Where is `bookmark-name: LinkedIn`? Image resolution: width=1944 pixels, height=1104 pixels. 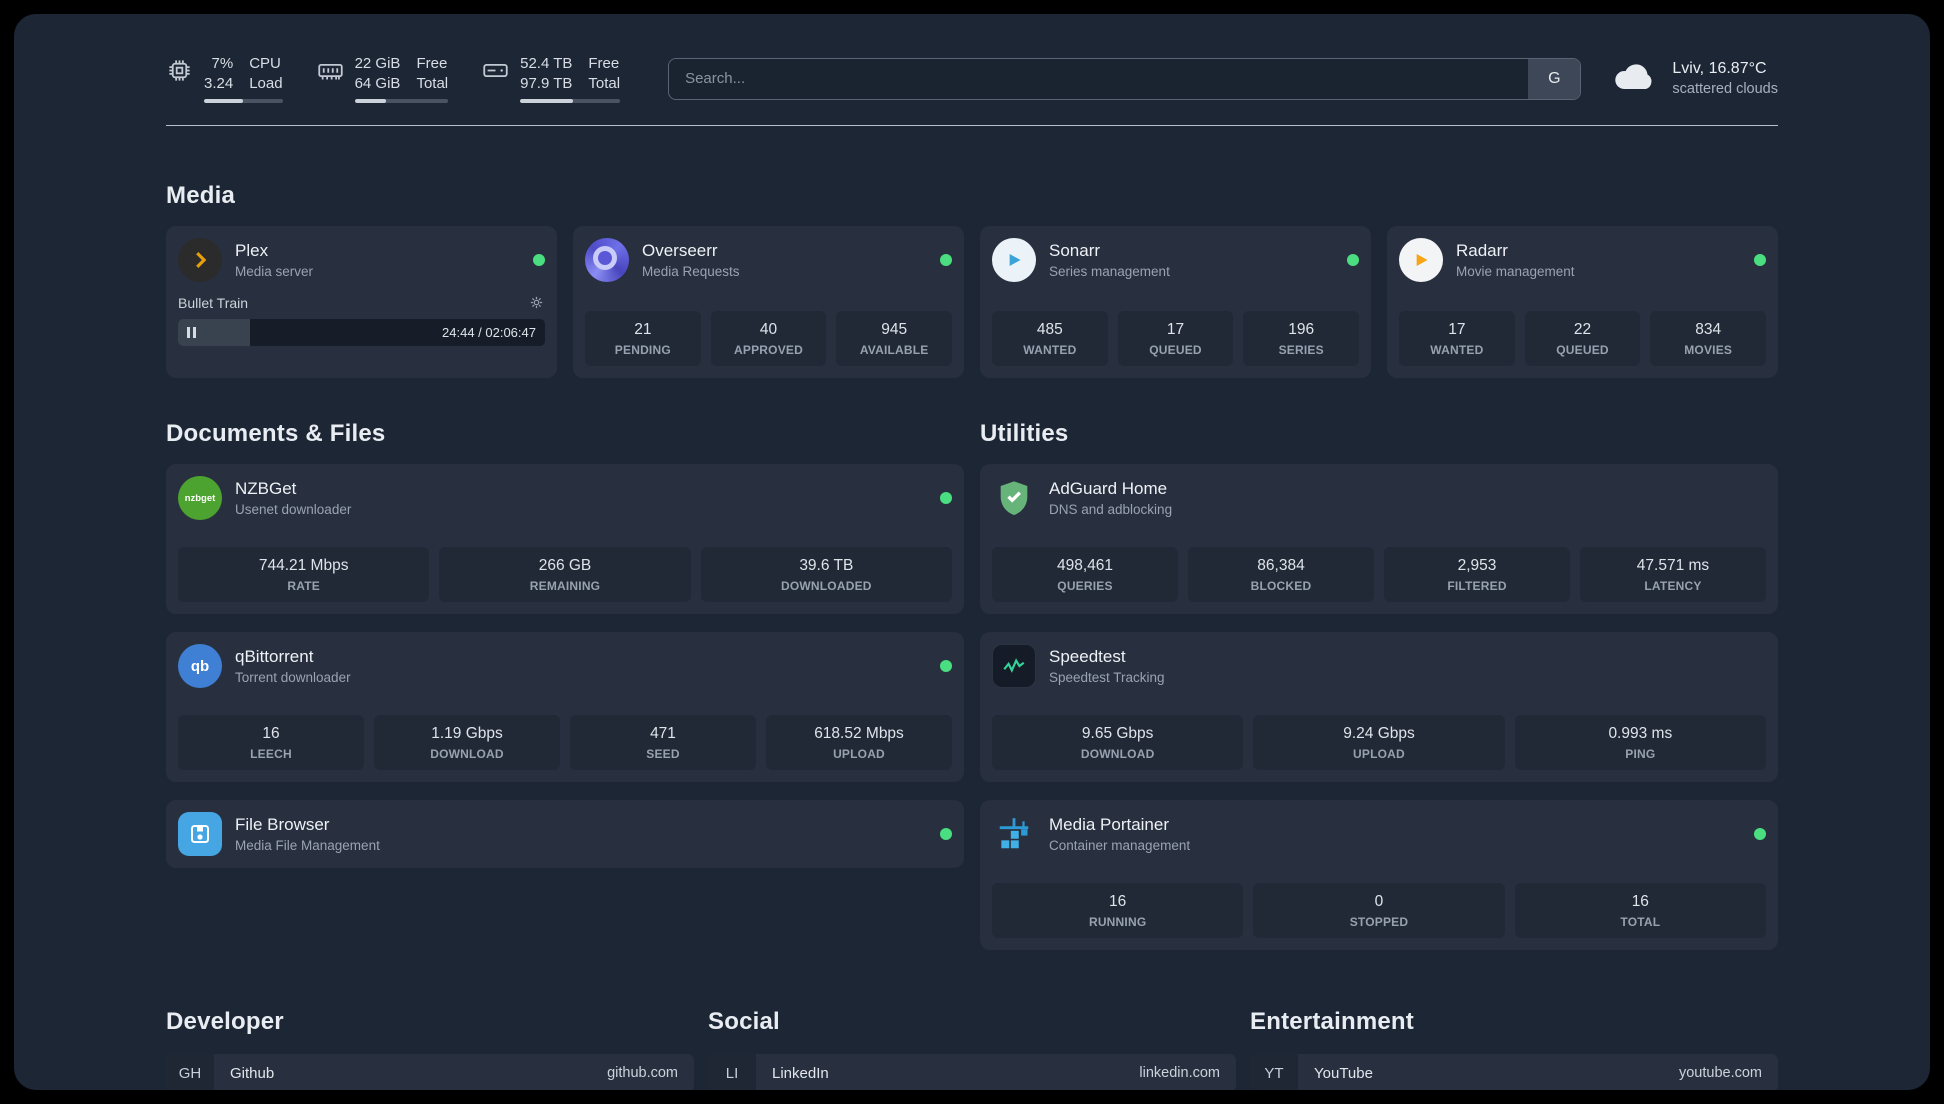
bookmark-name: LinkedIn is located at coordinates (800, 1073).